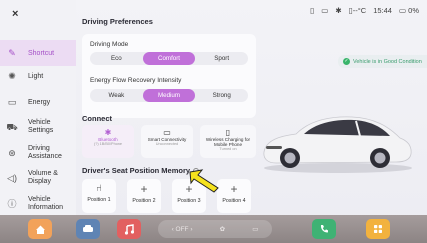 This screenshot has width=427, height=243. What do you see at coordinates (337, 144) in the screenshot?
I see `vehicle-image` at bounding box center [337, 144].